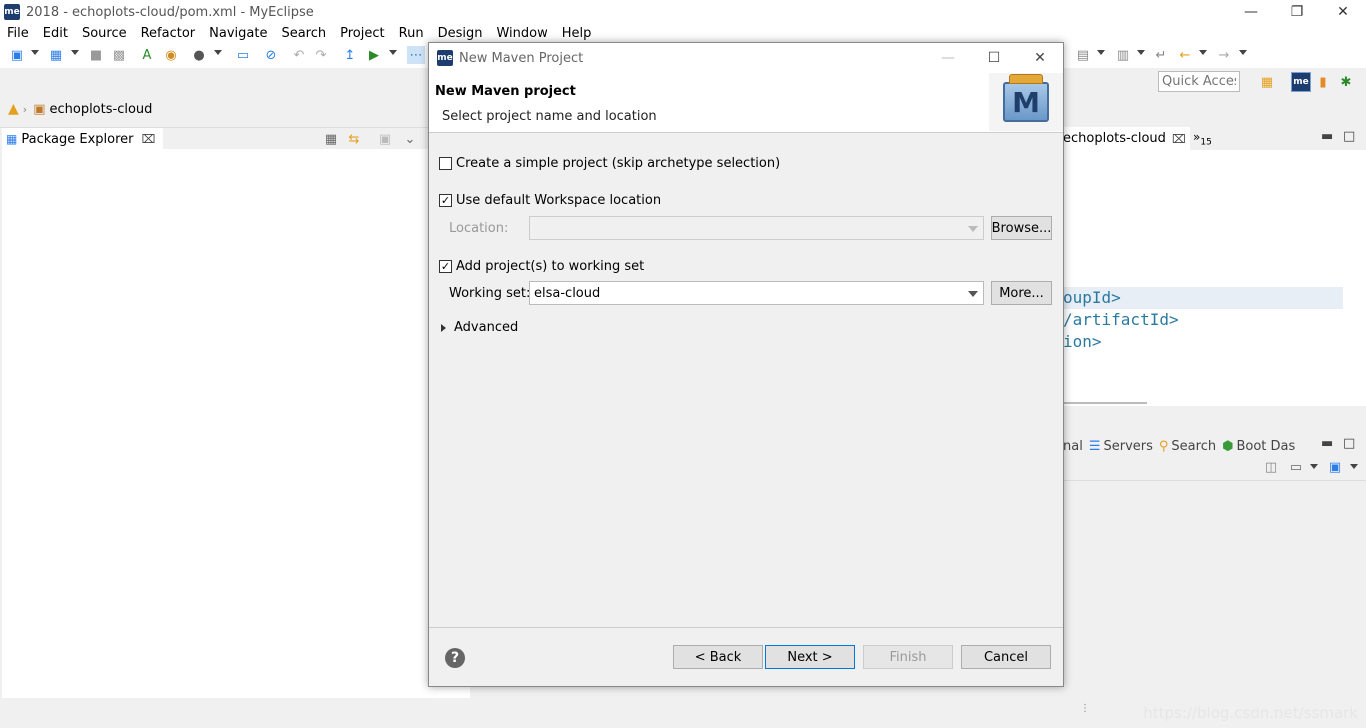 The image size is (1366, 728). Describe the element at coordinates (1243, 52) in the screenshot. I see `forward-dropdown-icon` at that location.